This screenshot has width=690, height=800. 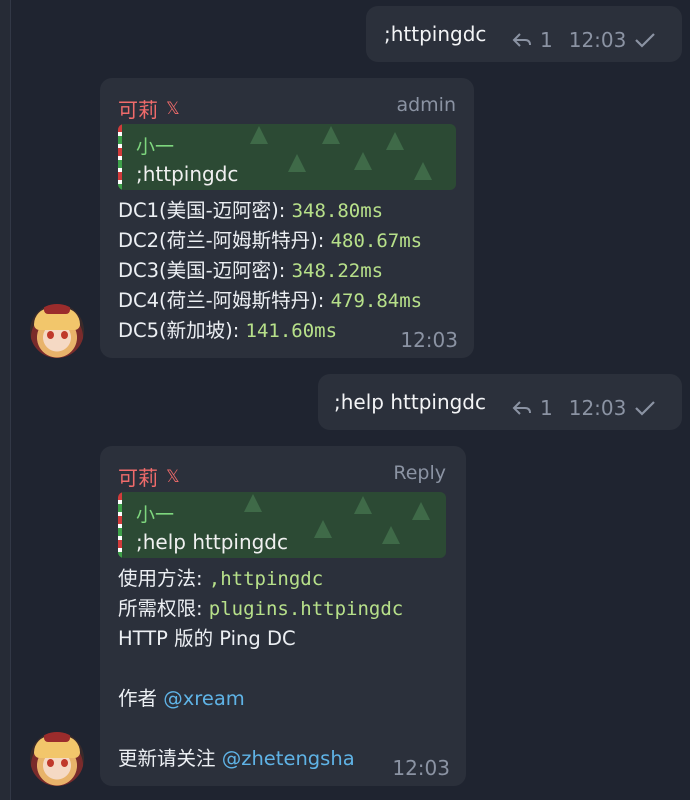 I want to click on quote-text: ;help httpingdc, so click(x=212, y=542).